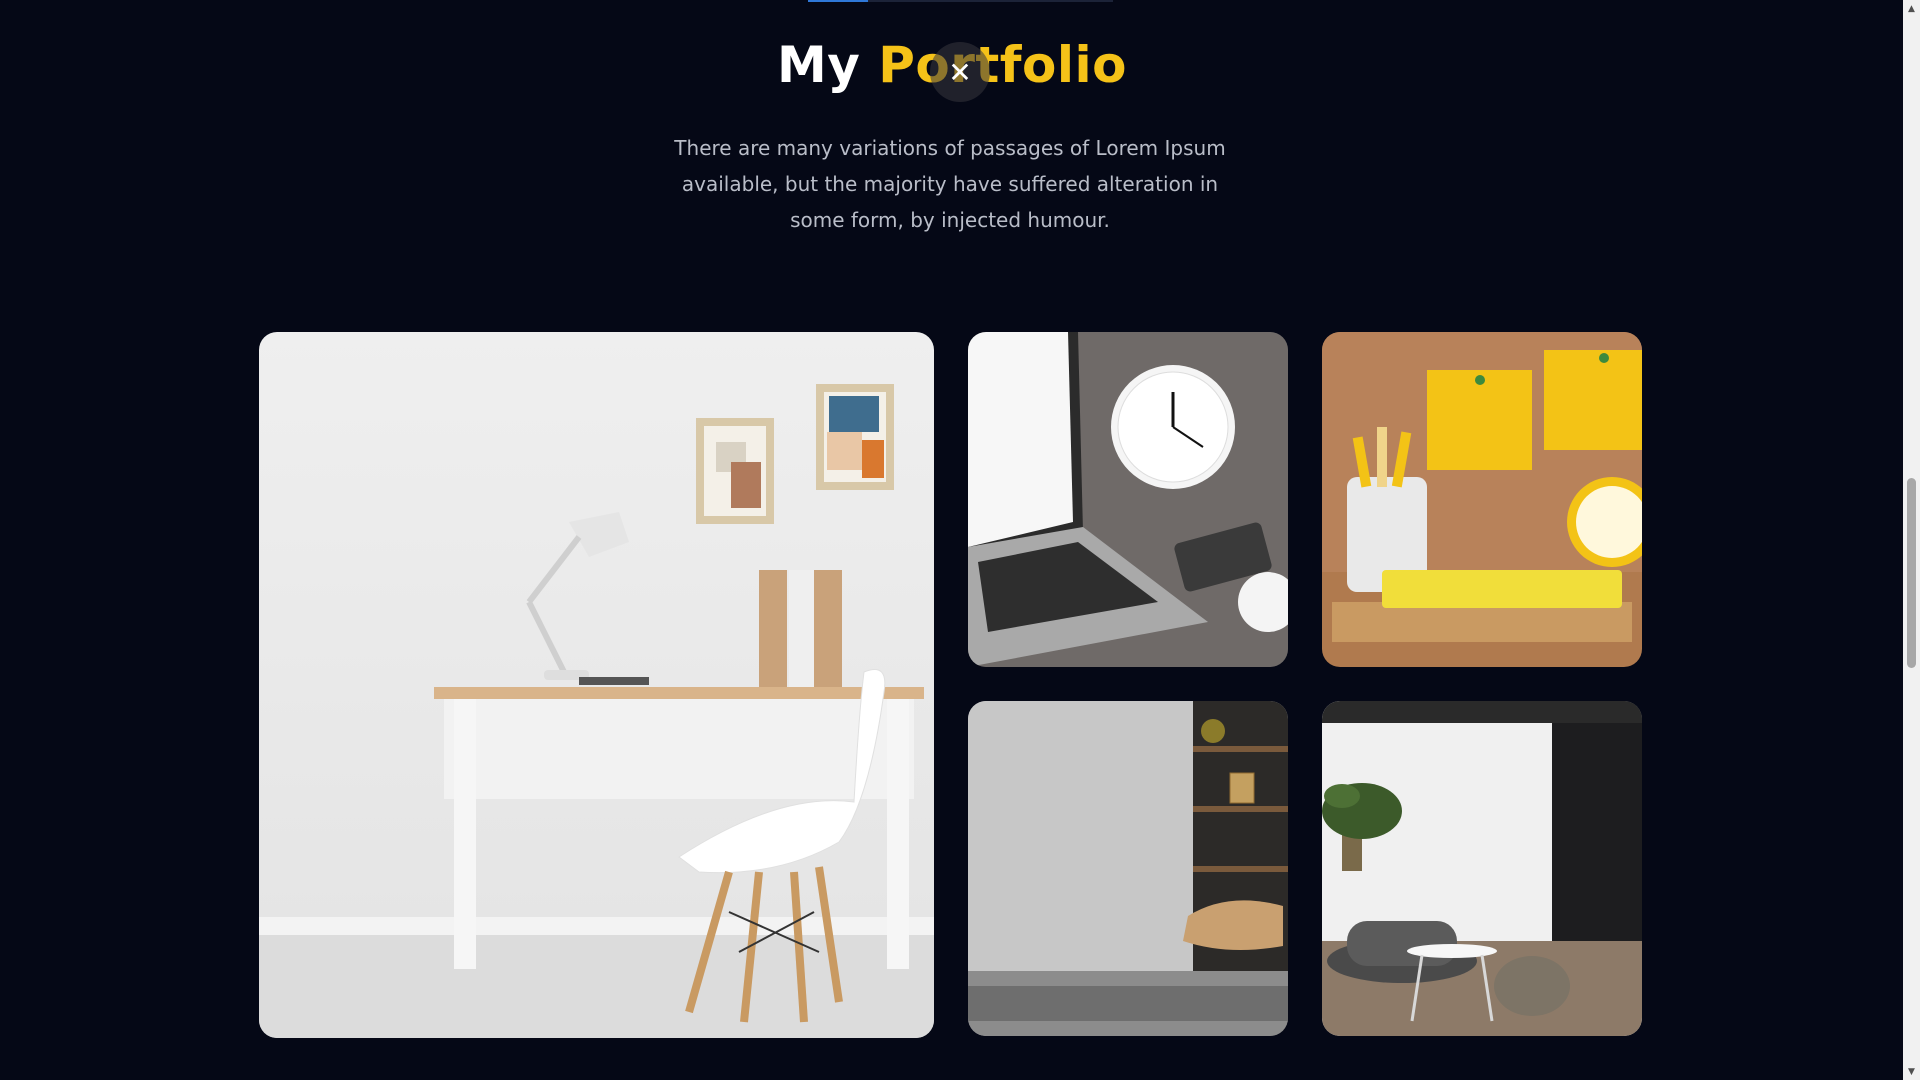 Image resolution: width=1920 pixels, height=1080 pixels. Describe the element at coordinates (838, 1) in the screenshot. I see `top-progress-fill` at that location.